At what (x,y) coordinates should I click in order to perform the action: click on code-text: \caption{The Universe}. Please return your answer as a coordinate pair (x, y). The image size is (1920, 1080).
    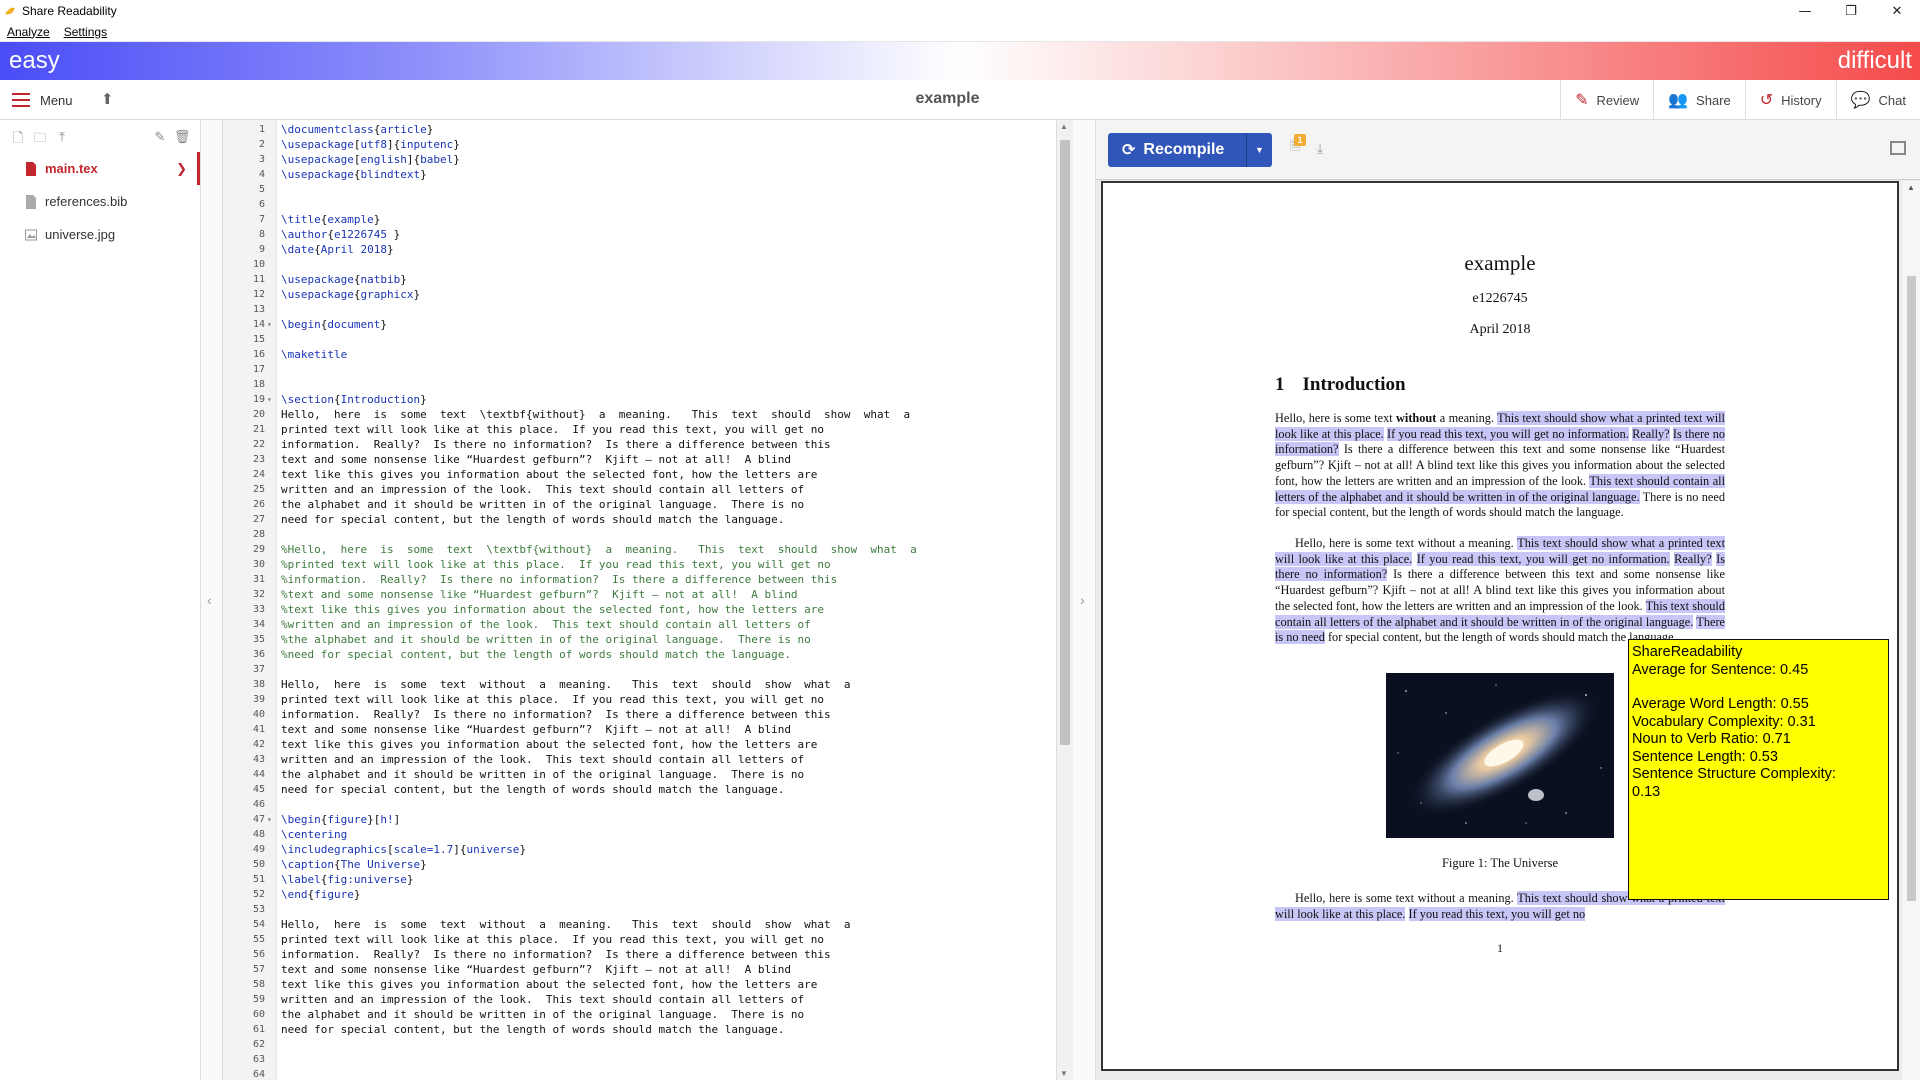
    Looking at the image, I should click on (354, 864).